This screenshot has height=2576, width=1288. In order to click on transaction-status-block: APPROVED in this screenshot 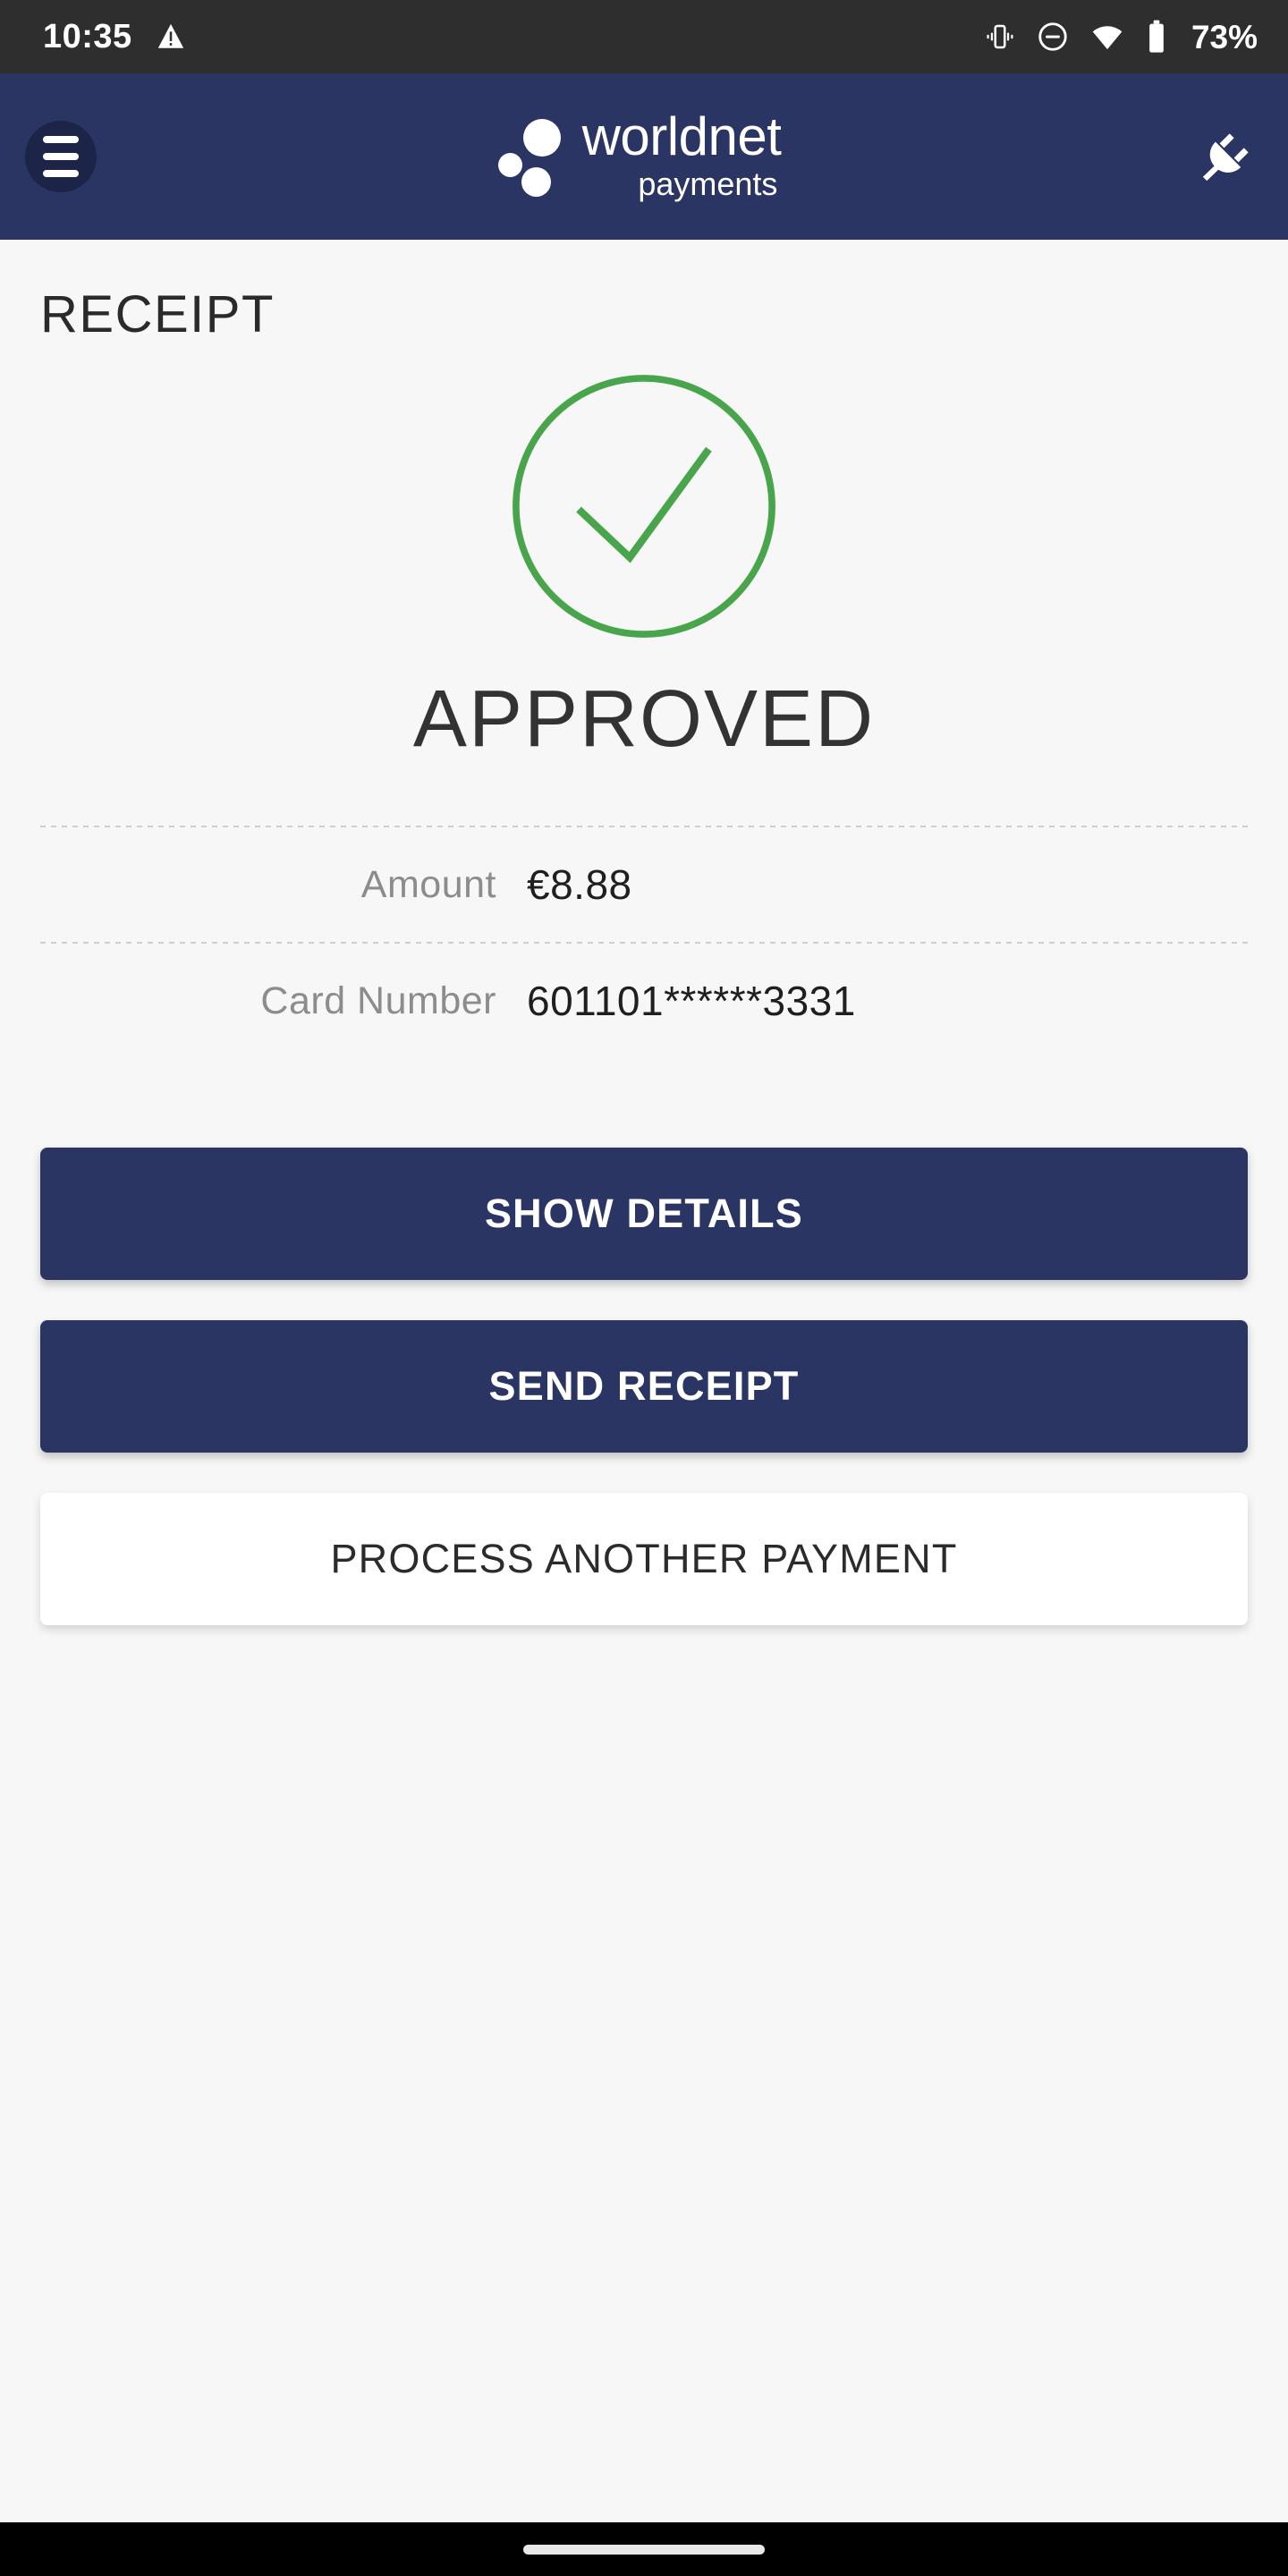, I will do `click(644, 561)`.